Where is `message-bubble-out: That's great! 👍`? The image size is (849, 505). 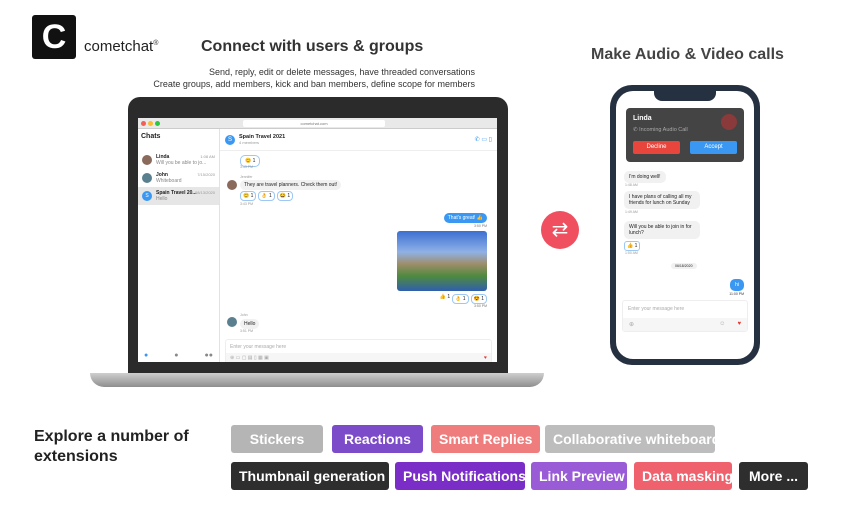 message-bubble-out: That's great! 👍 is located at coordinates (465, 218).